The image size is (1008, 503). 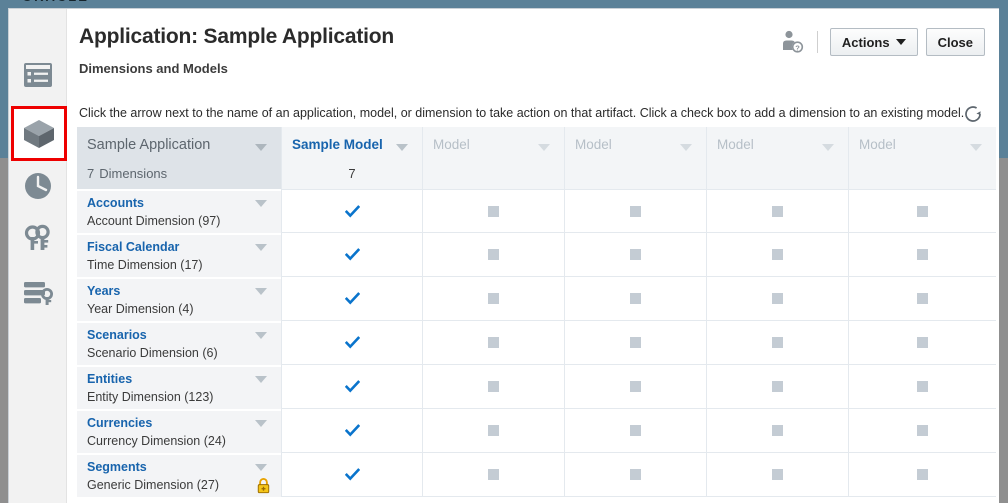 What do you see at coordinates (179, 387) in the screenshot?
I see `dimension-card: Entities Entity Dimension (123)` at bounding box center [179, 387].